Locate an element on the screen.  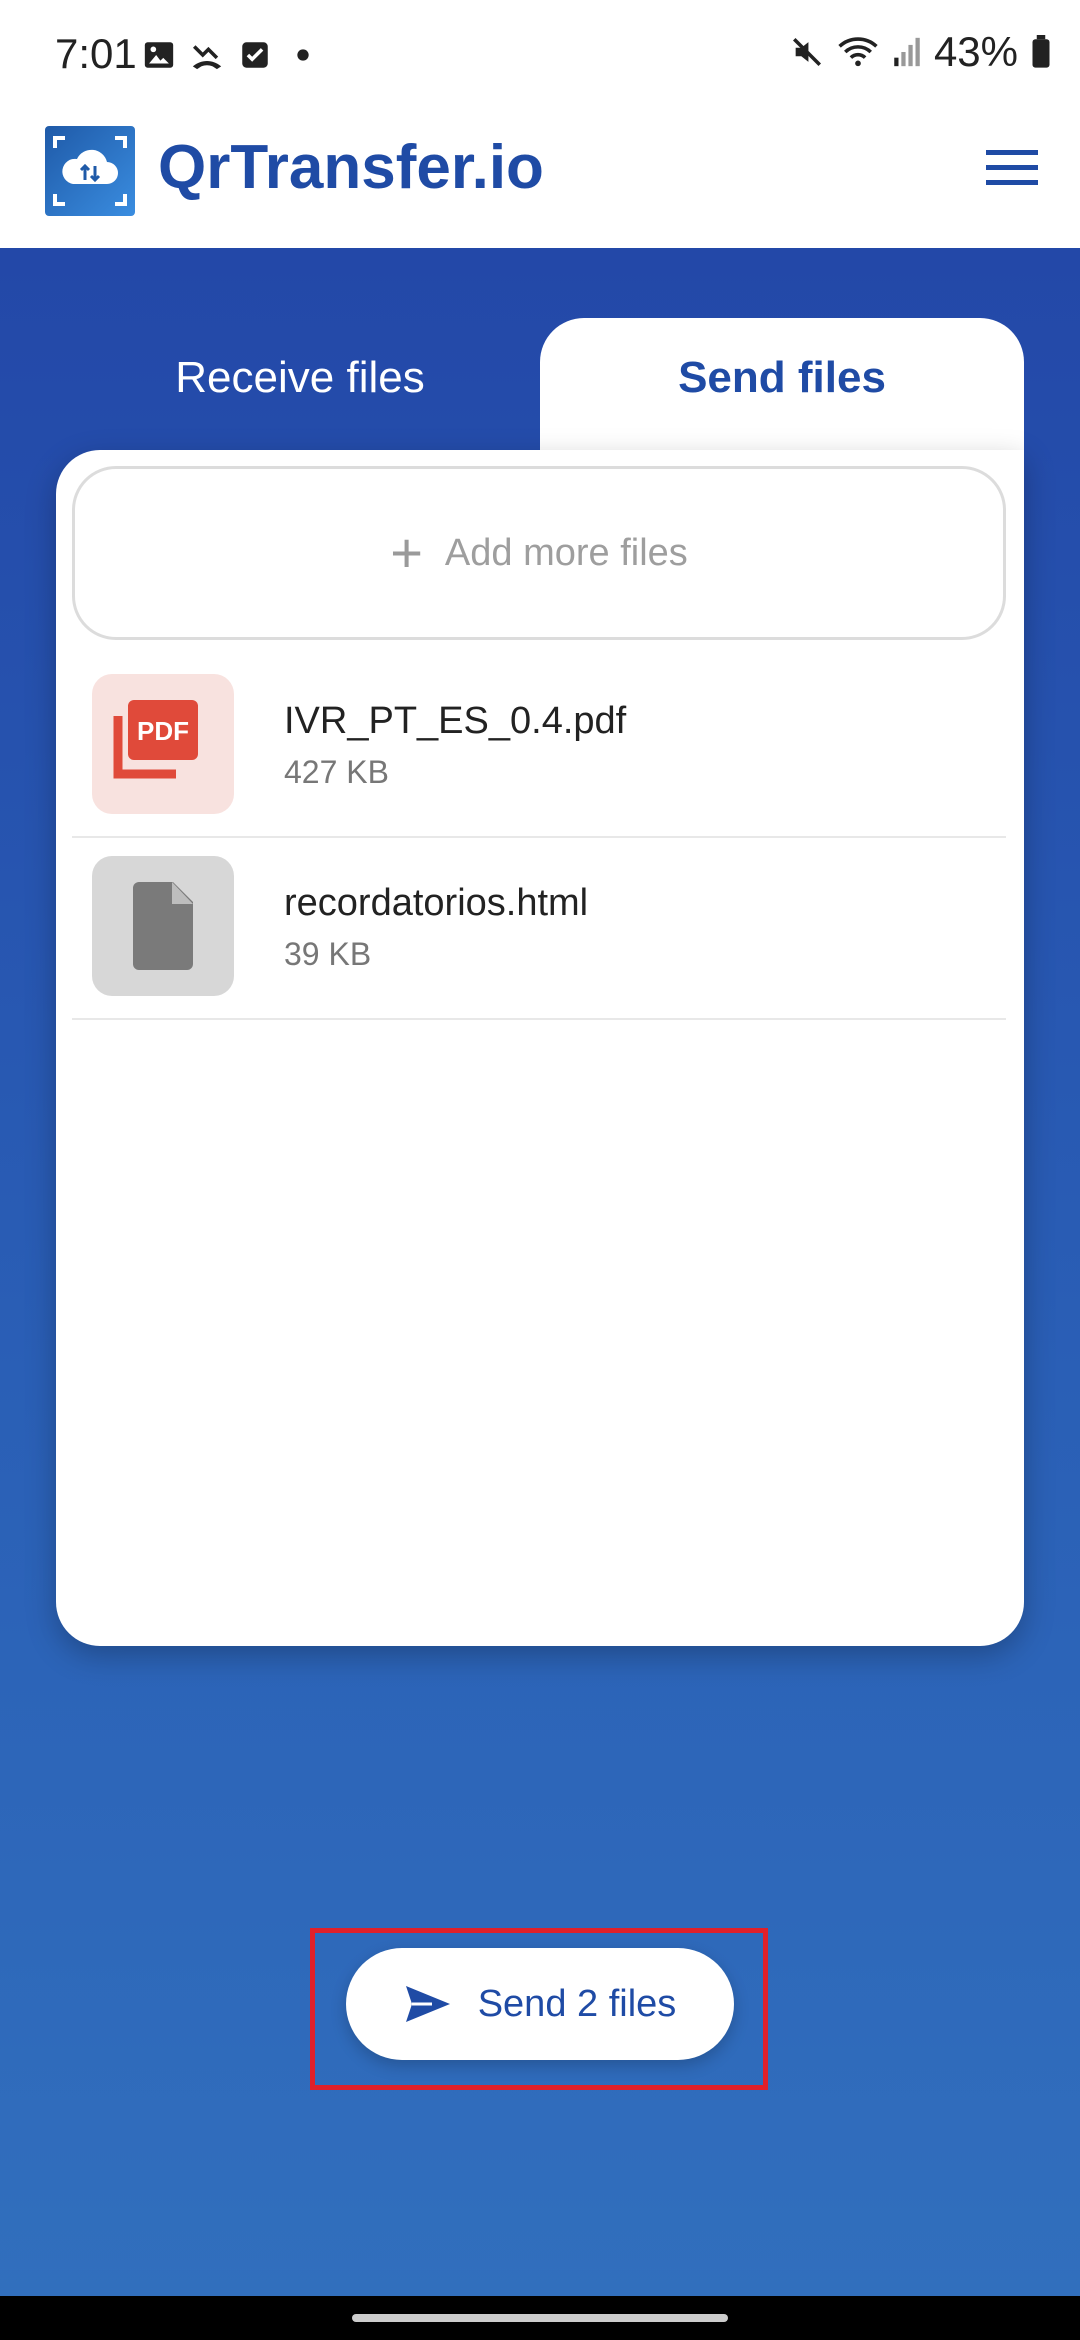
battery-icon is located at coordinates (1041, 51).